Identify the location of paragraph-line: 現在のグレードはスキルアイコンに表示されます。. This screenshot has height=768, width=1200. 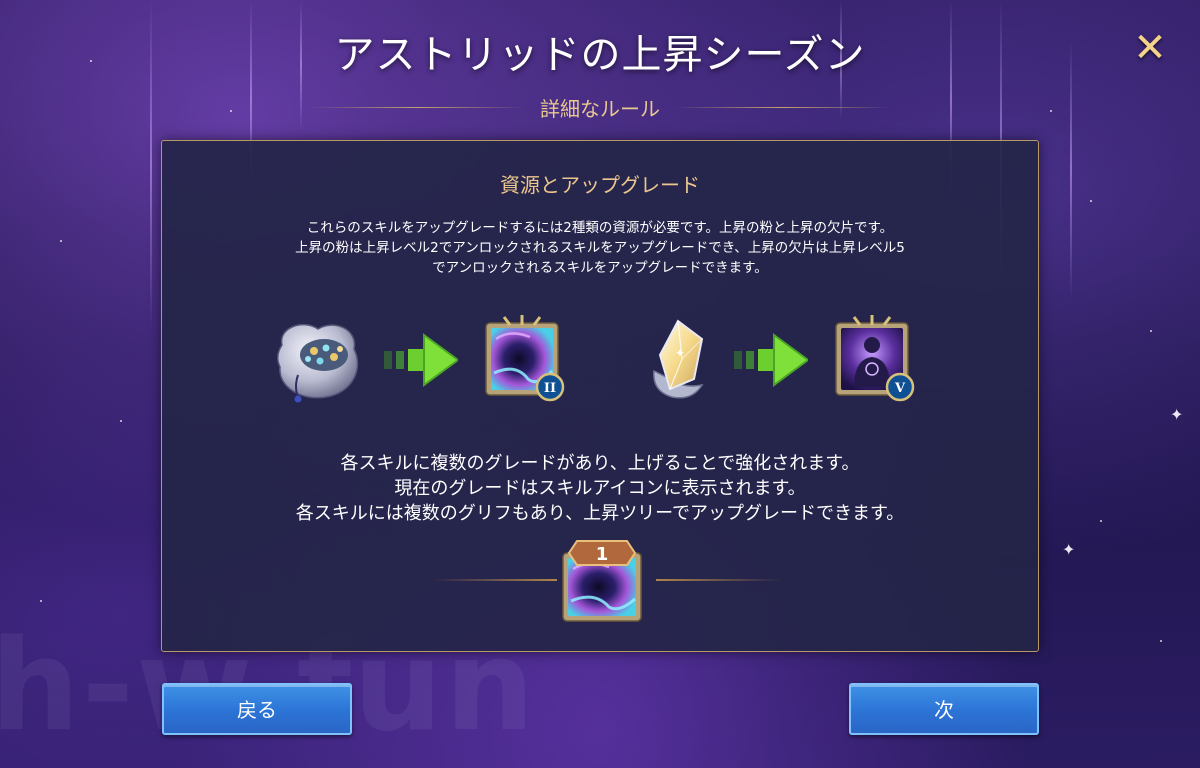
(600, 488).